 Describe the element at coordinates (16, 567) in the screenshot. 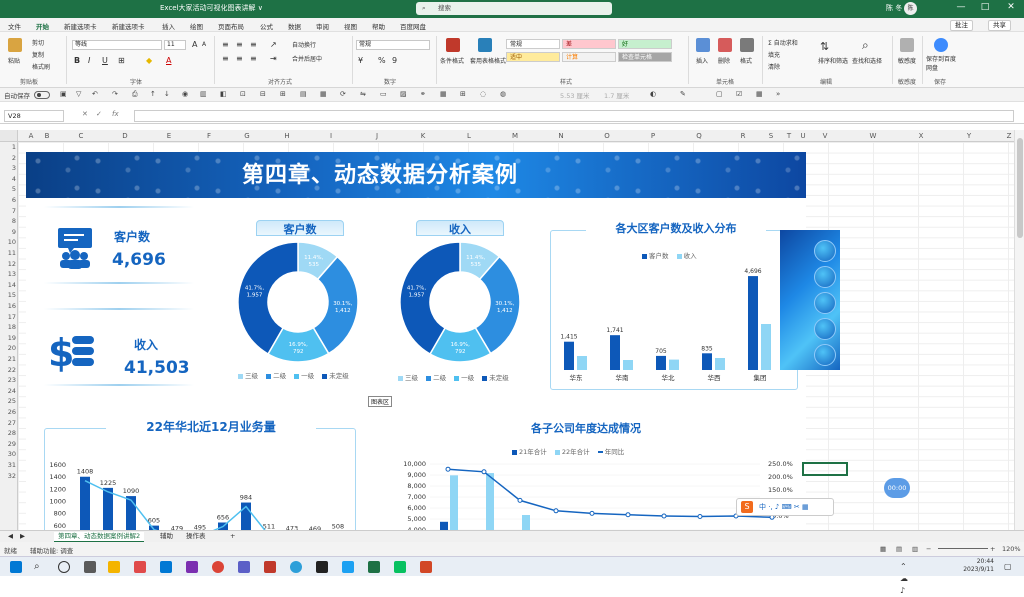

I see `windows-start-icon` at that location.